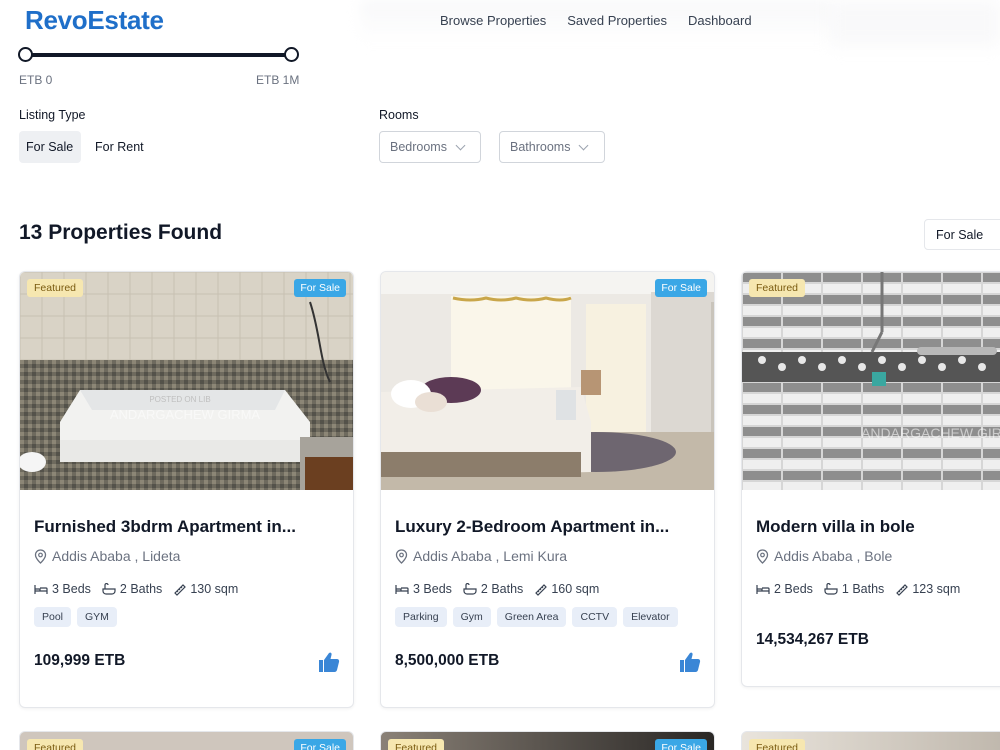 This screenshot has height=750, width=1000. I want to click on bedrooms-select: Bedrooms, so click(430, 147).